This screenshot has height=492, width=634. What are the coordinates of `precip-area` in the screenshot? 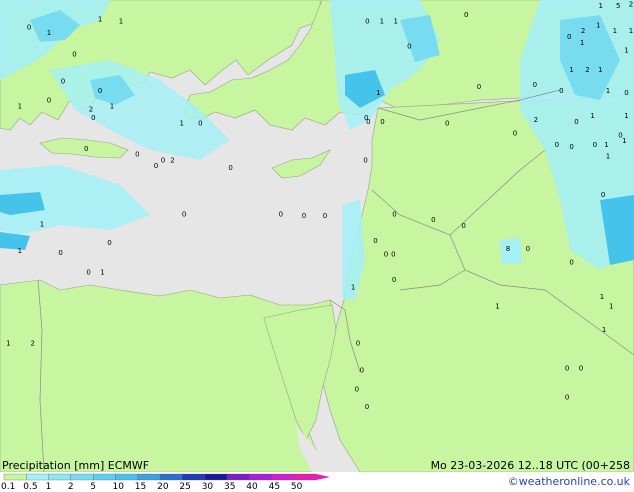 It's located at (511, 251).